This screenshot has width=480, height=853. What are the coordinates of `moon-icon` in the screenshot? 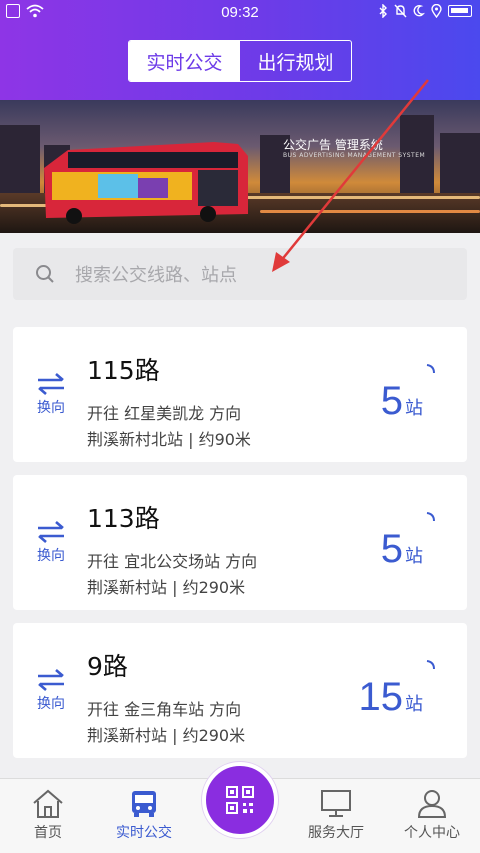 It's located at (419, 10).